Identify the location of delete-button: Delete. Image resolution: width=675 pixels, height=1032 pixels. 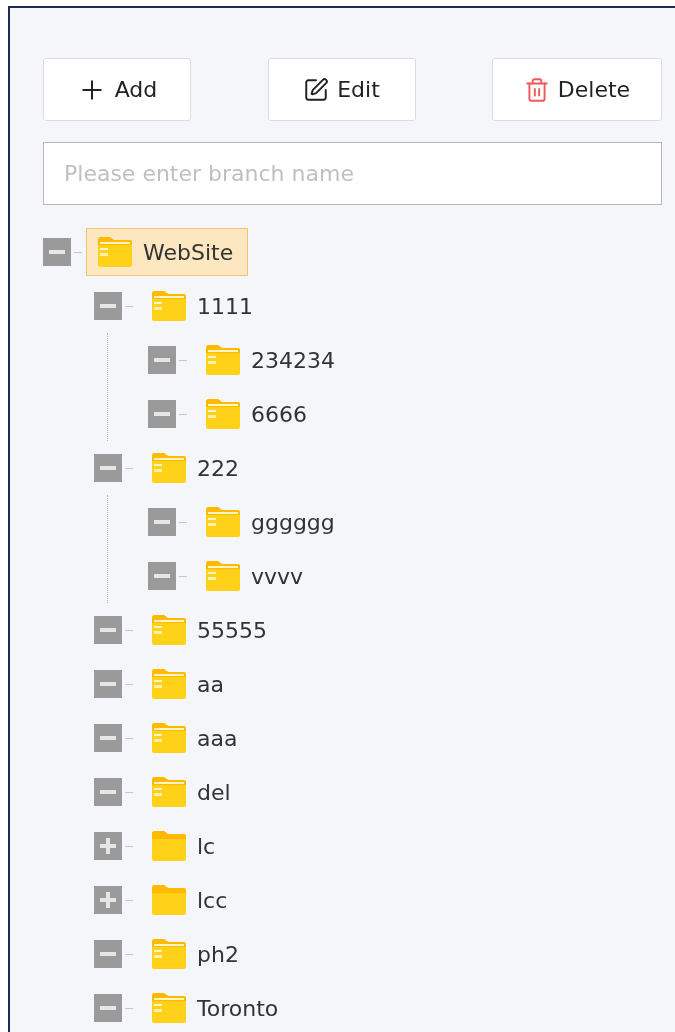
(577, 89).